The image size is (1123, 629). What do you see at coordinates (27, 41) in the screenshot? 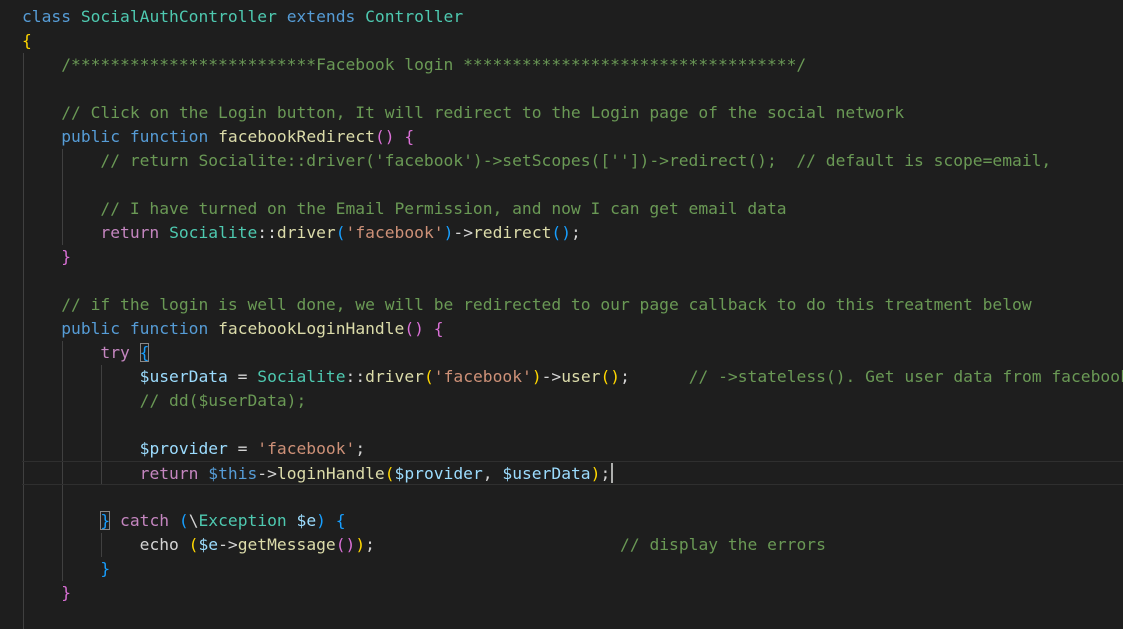
I see `code-line: {` at bounding box center [27, 41].